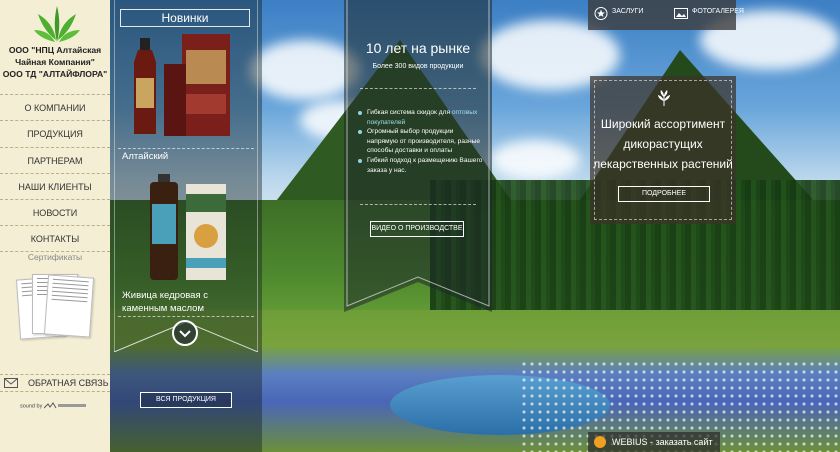 Image resolution: width=840 pixels, height=452 pixels. Describe the element at coordinates (185, 18) in the screenshot. I see `novelties-title: Новинки` at that location.